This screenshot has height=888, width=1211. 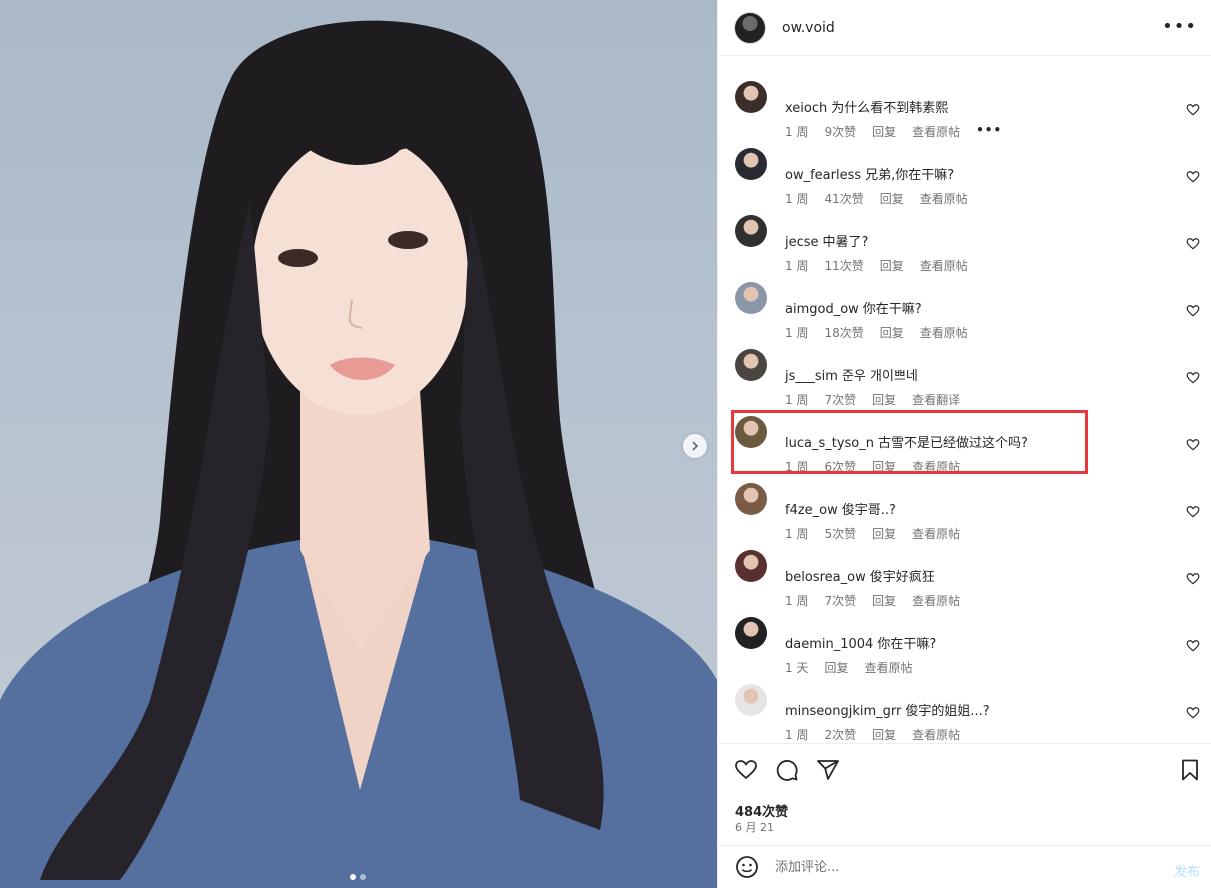 What do you see at coordinates (879, 376) in the screenshot?
I see `comment-body: 준우 개이쁘네` at bounding box center [879, 376].